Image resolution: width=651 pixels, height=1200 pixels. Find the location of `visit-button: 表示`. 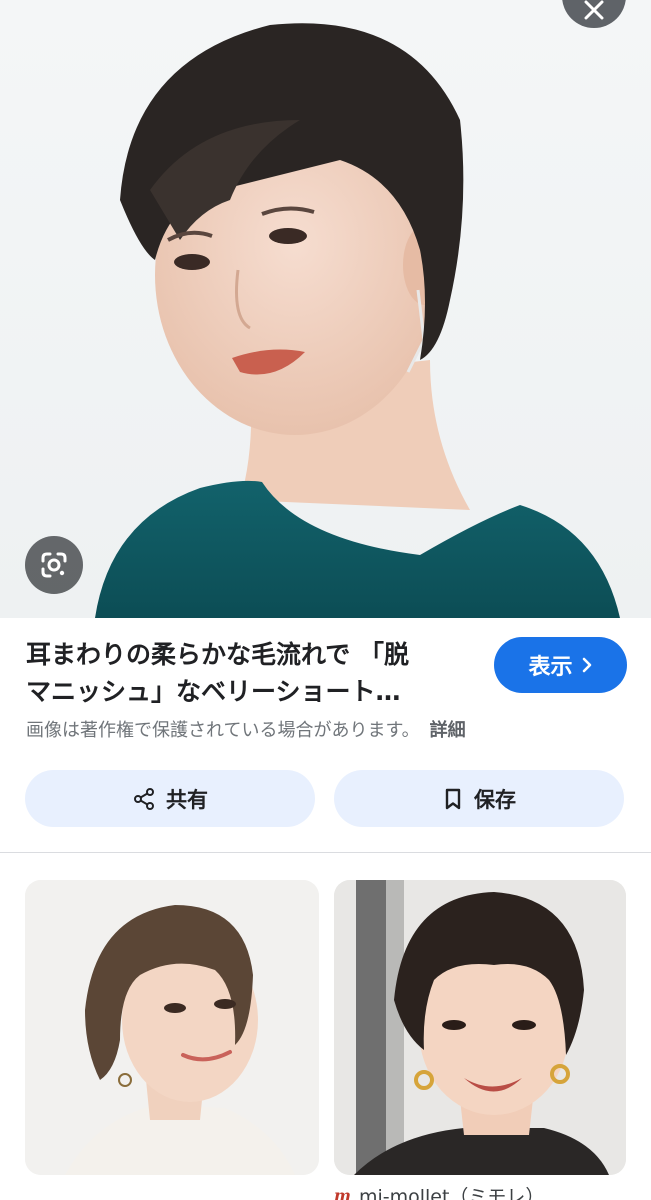

visit-button: 表示 is located at coordinates (560, 665).